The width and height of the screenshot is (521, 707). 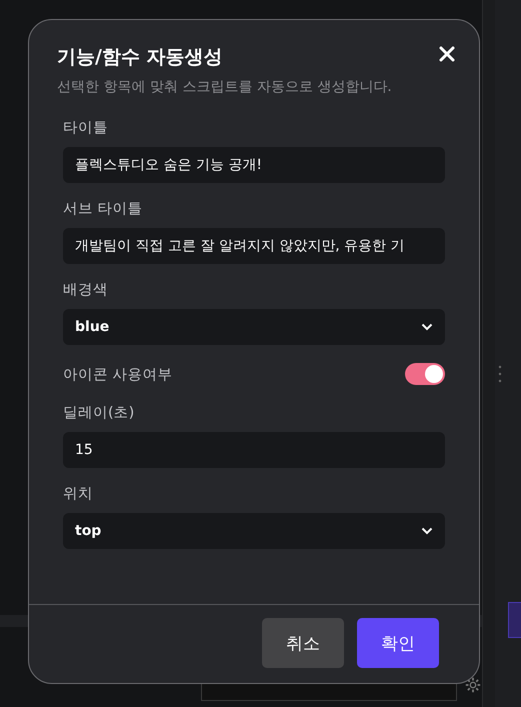 I want to click on select-field: blue, so click(x=254, y=327).